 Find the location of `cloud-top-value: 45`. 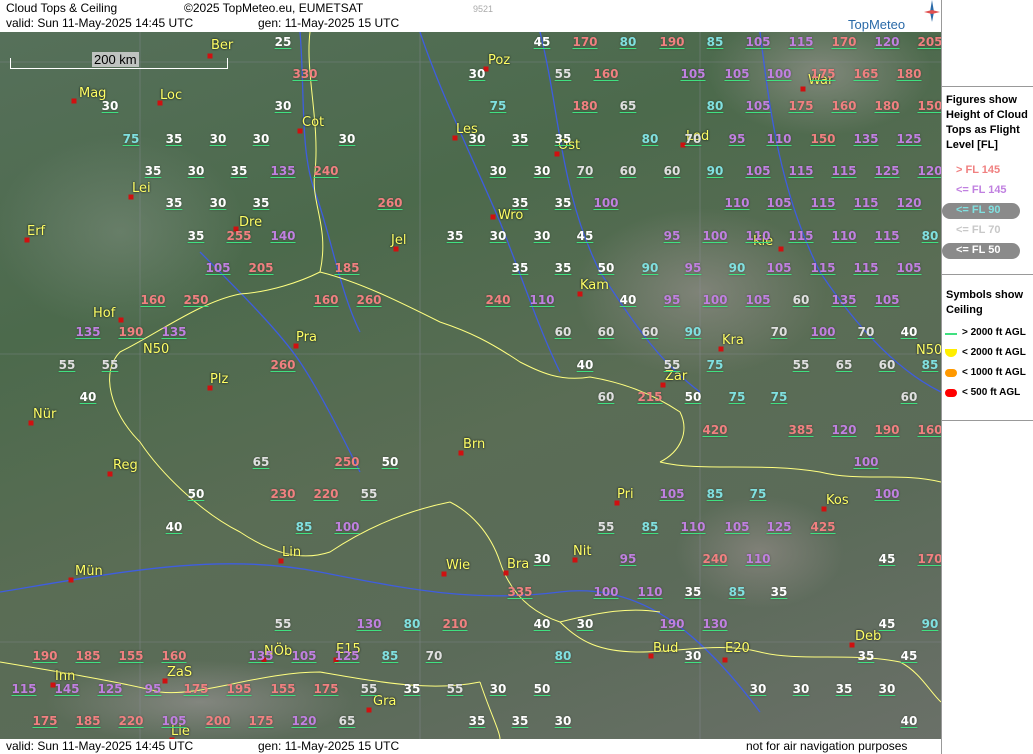

cloud-top-value: 45 is located at coordinates (887, 559).